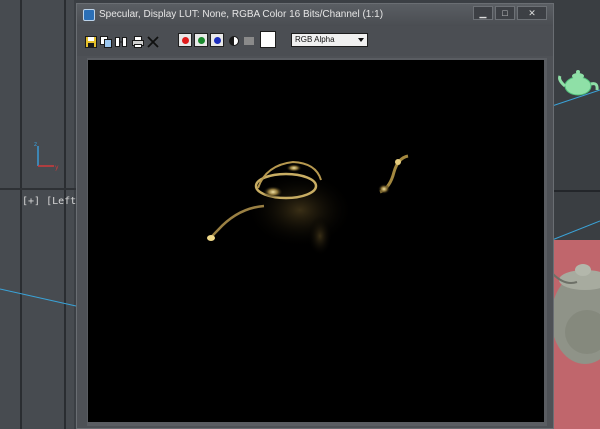 This screenshot has height=429, width=600. I want to click on display-channel-select: RGB Alpha, so click(329, 40).